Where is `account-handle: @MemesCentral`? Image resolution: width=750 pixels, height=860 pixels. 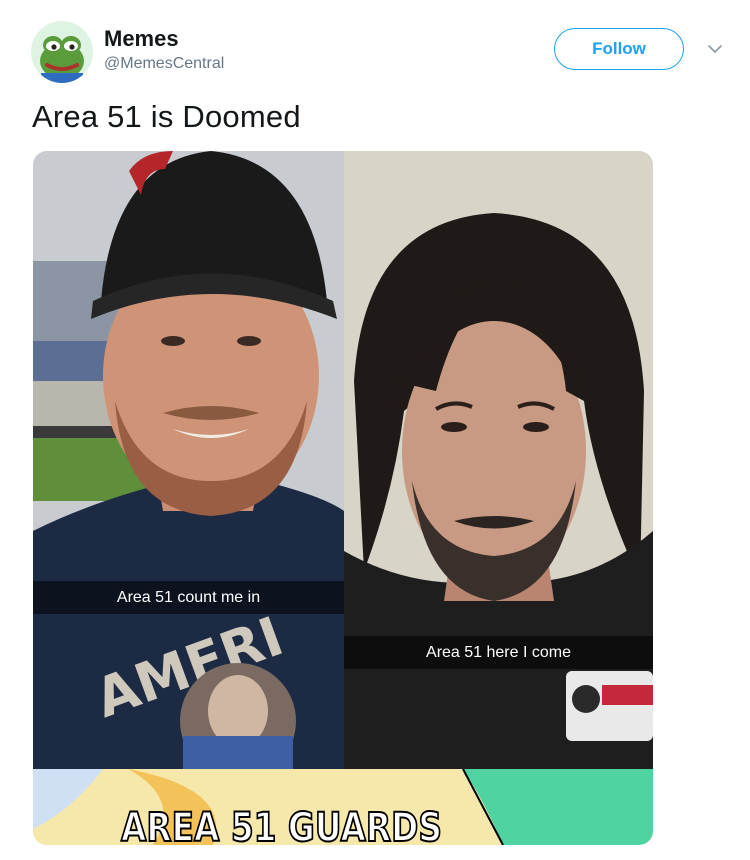
account-handle: @MemesCentral is located at coordinates (164, 64).